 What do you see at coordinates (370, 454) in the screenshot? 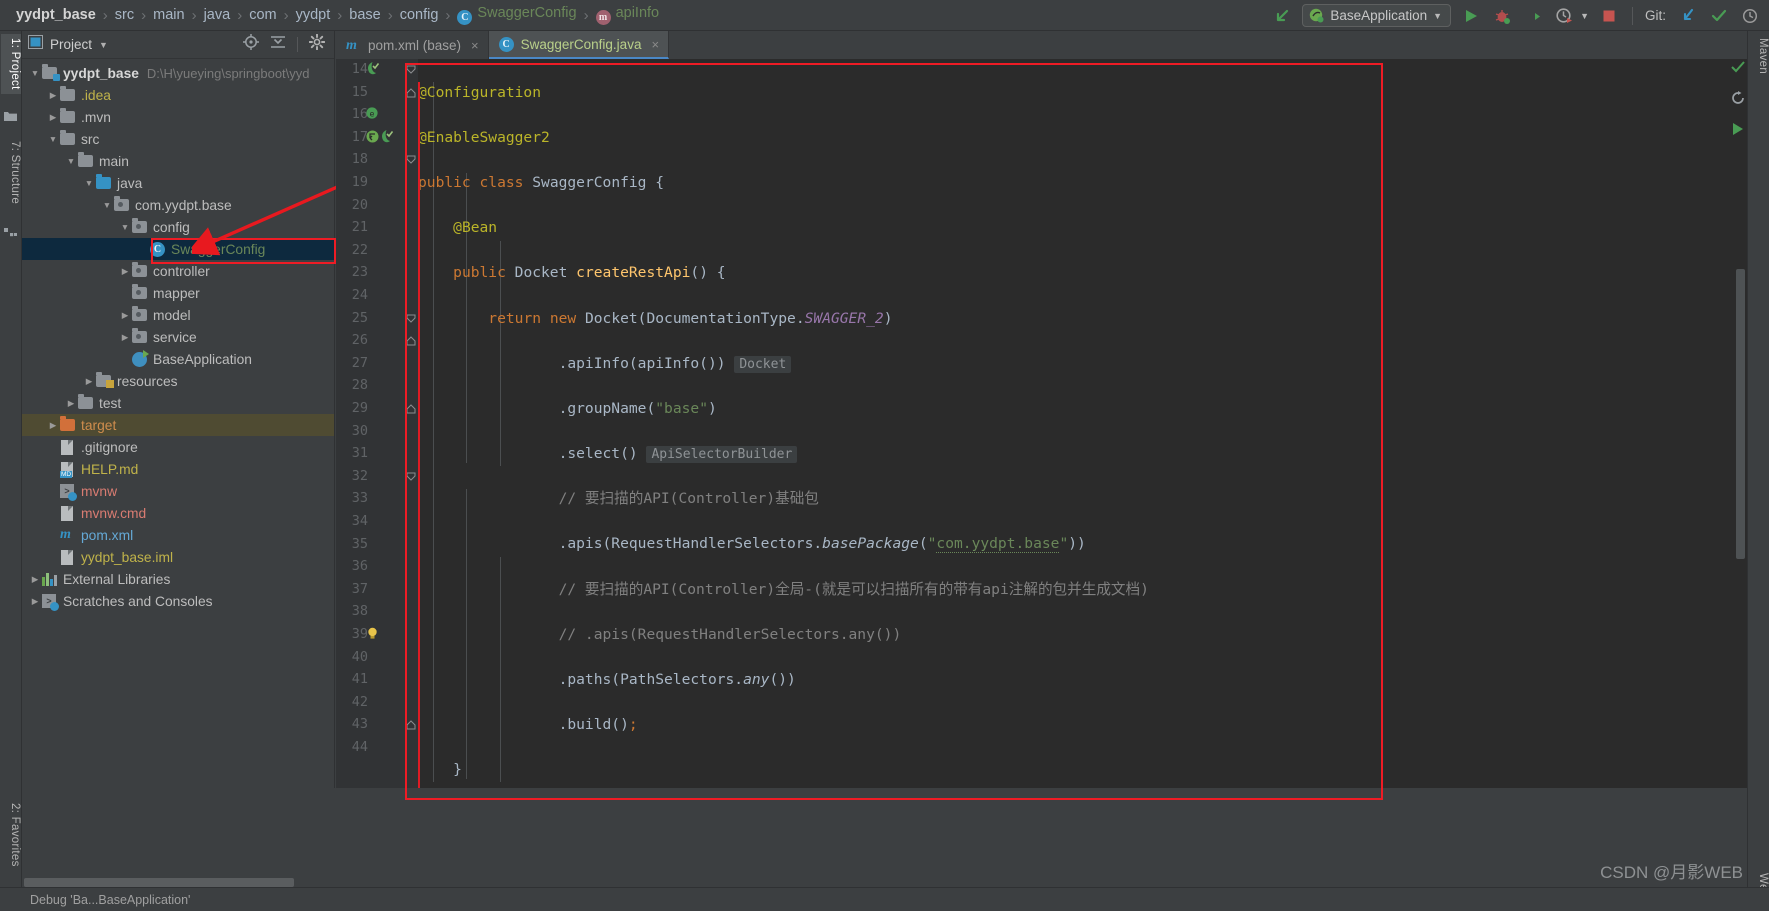
I see `gutter-line-31: 31` at bounding box center [370, 454].